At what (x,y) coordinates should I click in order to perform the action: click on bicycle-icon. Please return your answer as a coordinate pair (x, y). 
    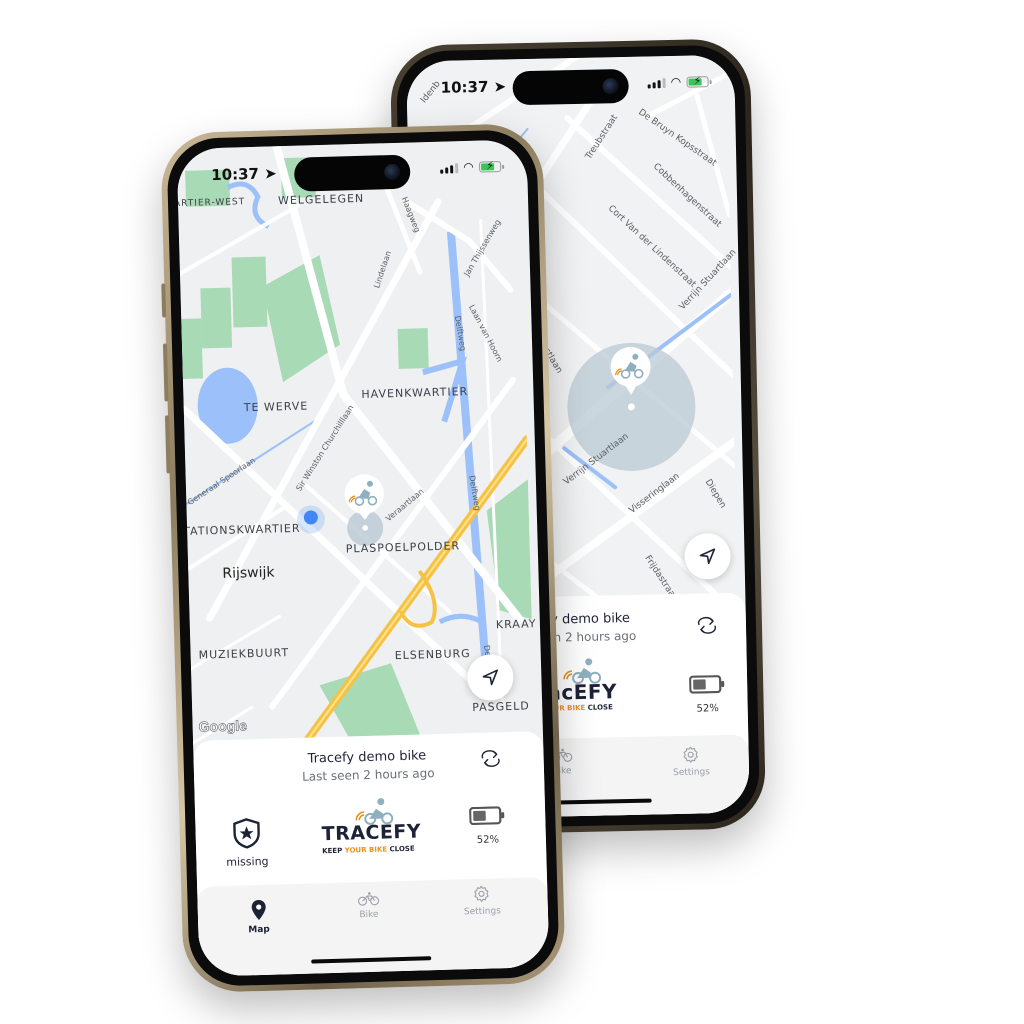
    Looking at the image, I should click on (369, 899).